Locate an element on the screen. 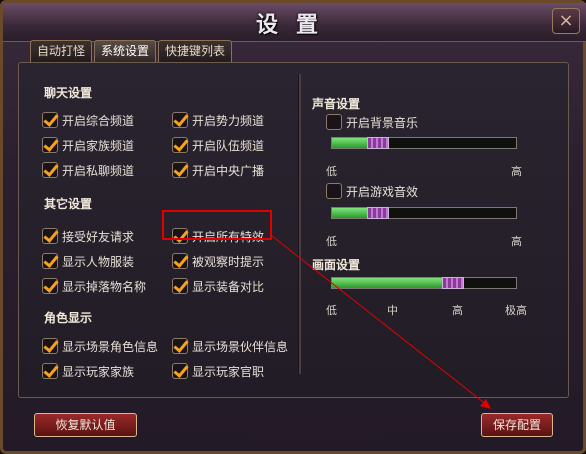 This screenshot has height=454, width=586. bgm-volume-thumb is located at coordinates (378, 143).